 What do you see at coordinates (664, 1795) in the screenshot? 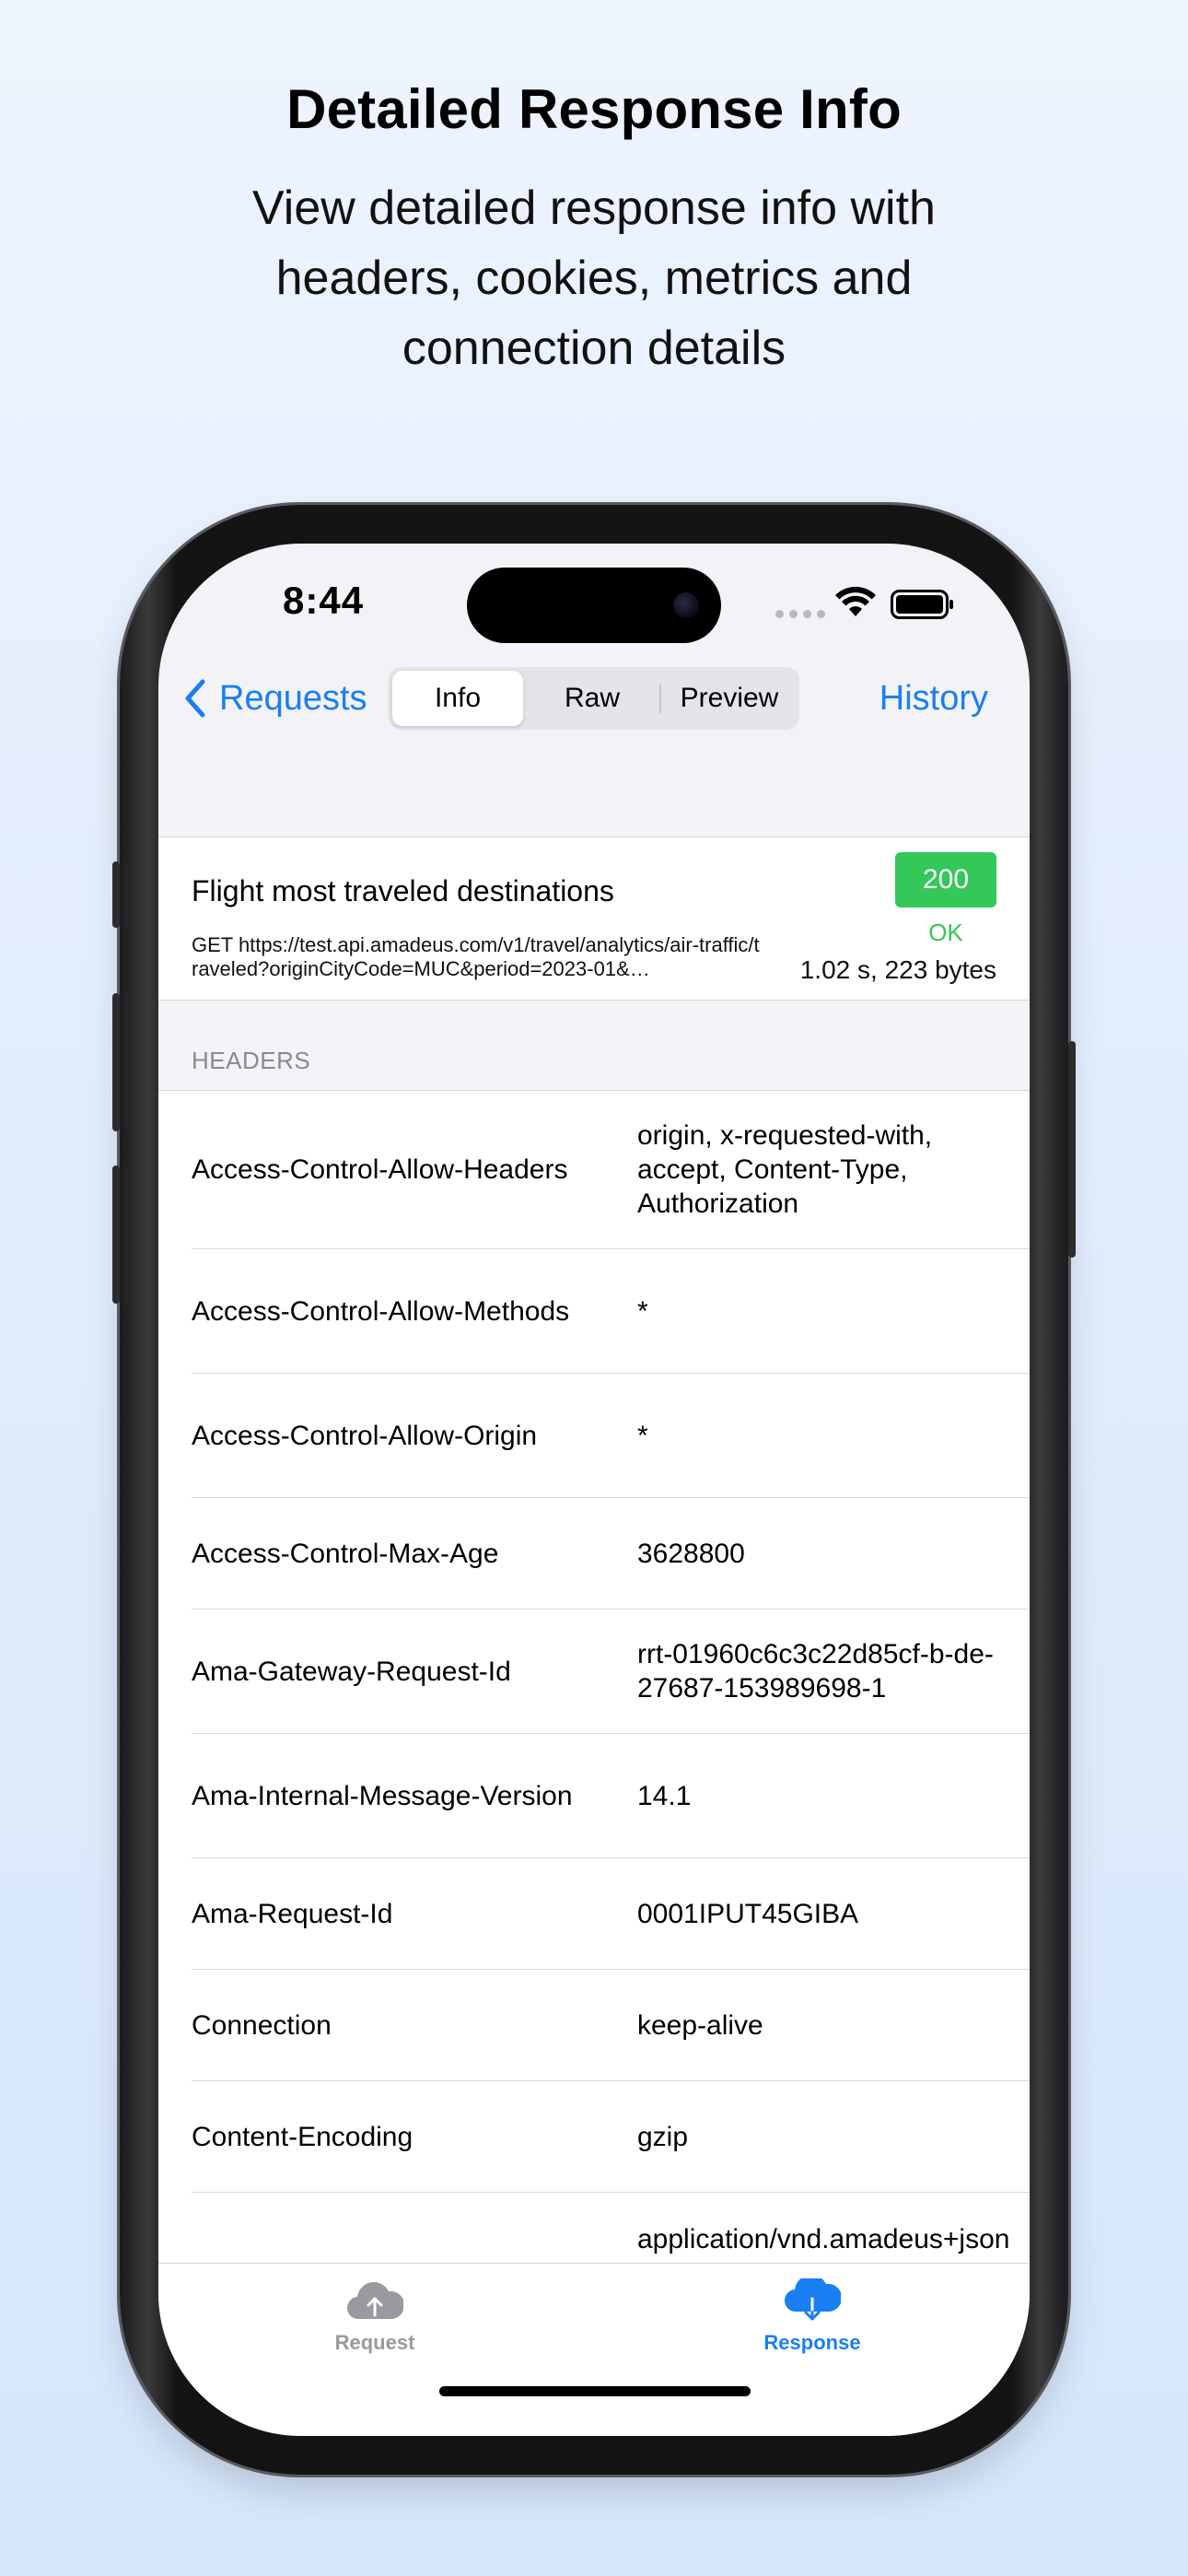
I see `header-value: 14.1` at bounding box center [664, 1795].